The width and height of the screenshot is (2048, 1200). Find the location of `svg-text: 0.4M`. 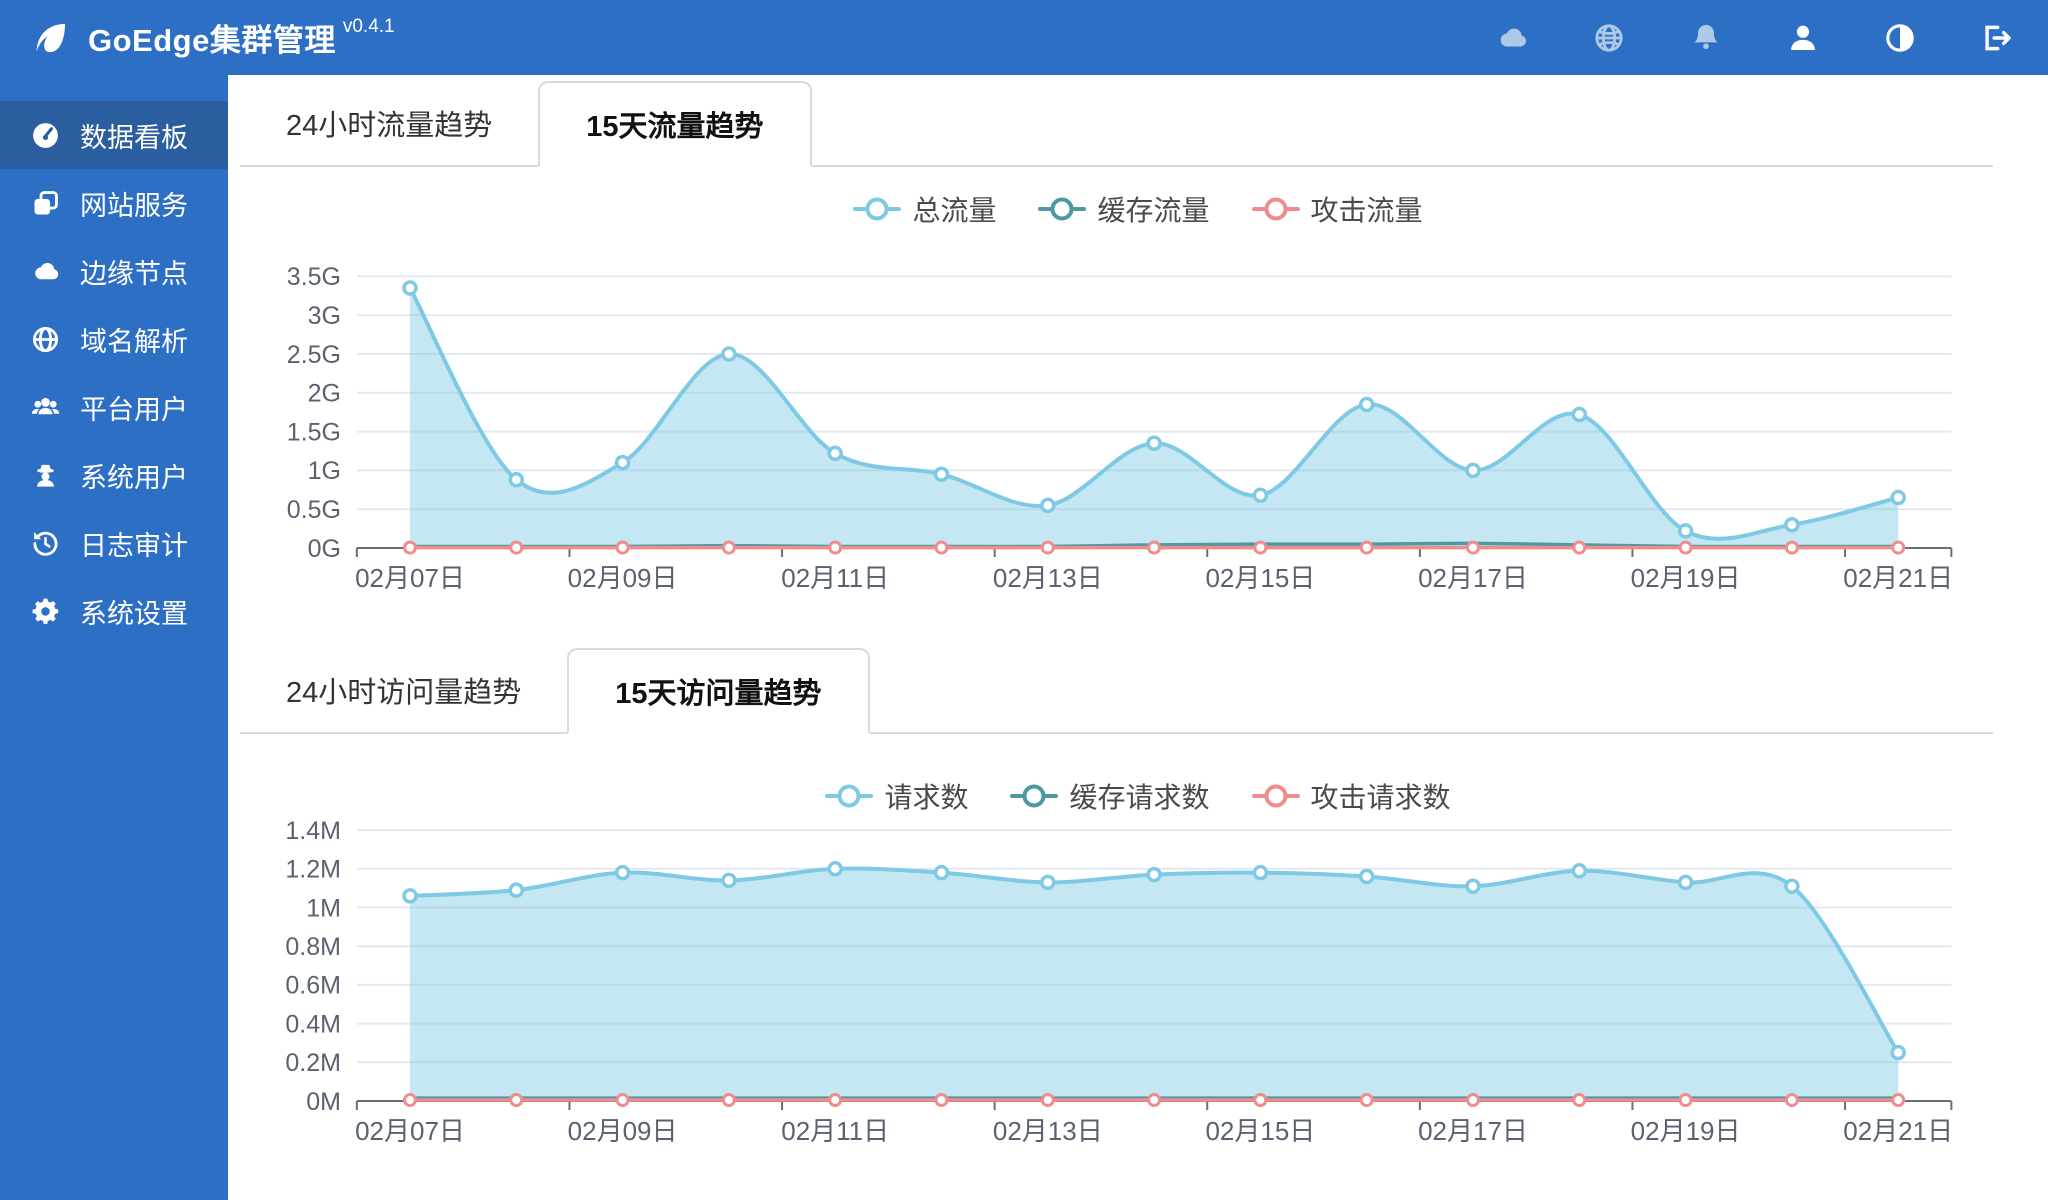

svg-text: 0.4M is located at coordinates (313, 1024).